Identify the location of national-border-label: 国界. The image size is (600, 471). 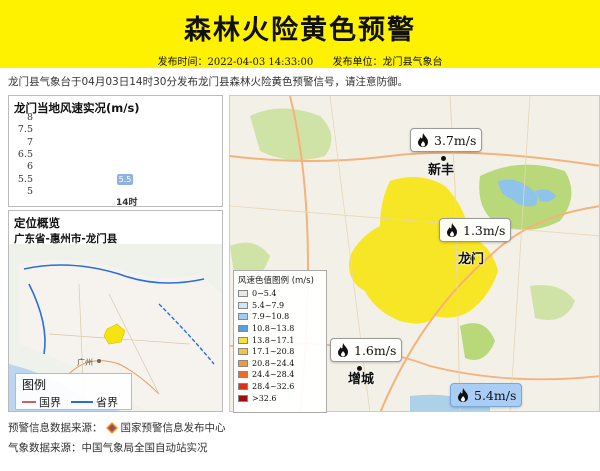
(50, 402).